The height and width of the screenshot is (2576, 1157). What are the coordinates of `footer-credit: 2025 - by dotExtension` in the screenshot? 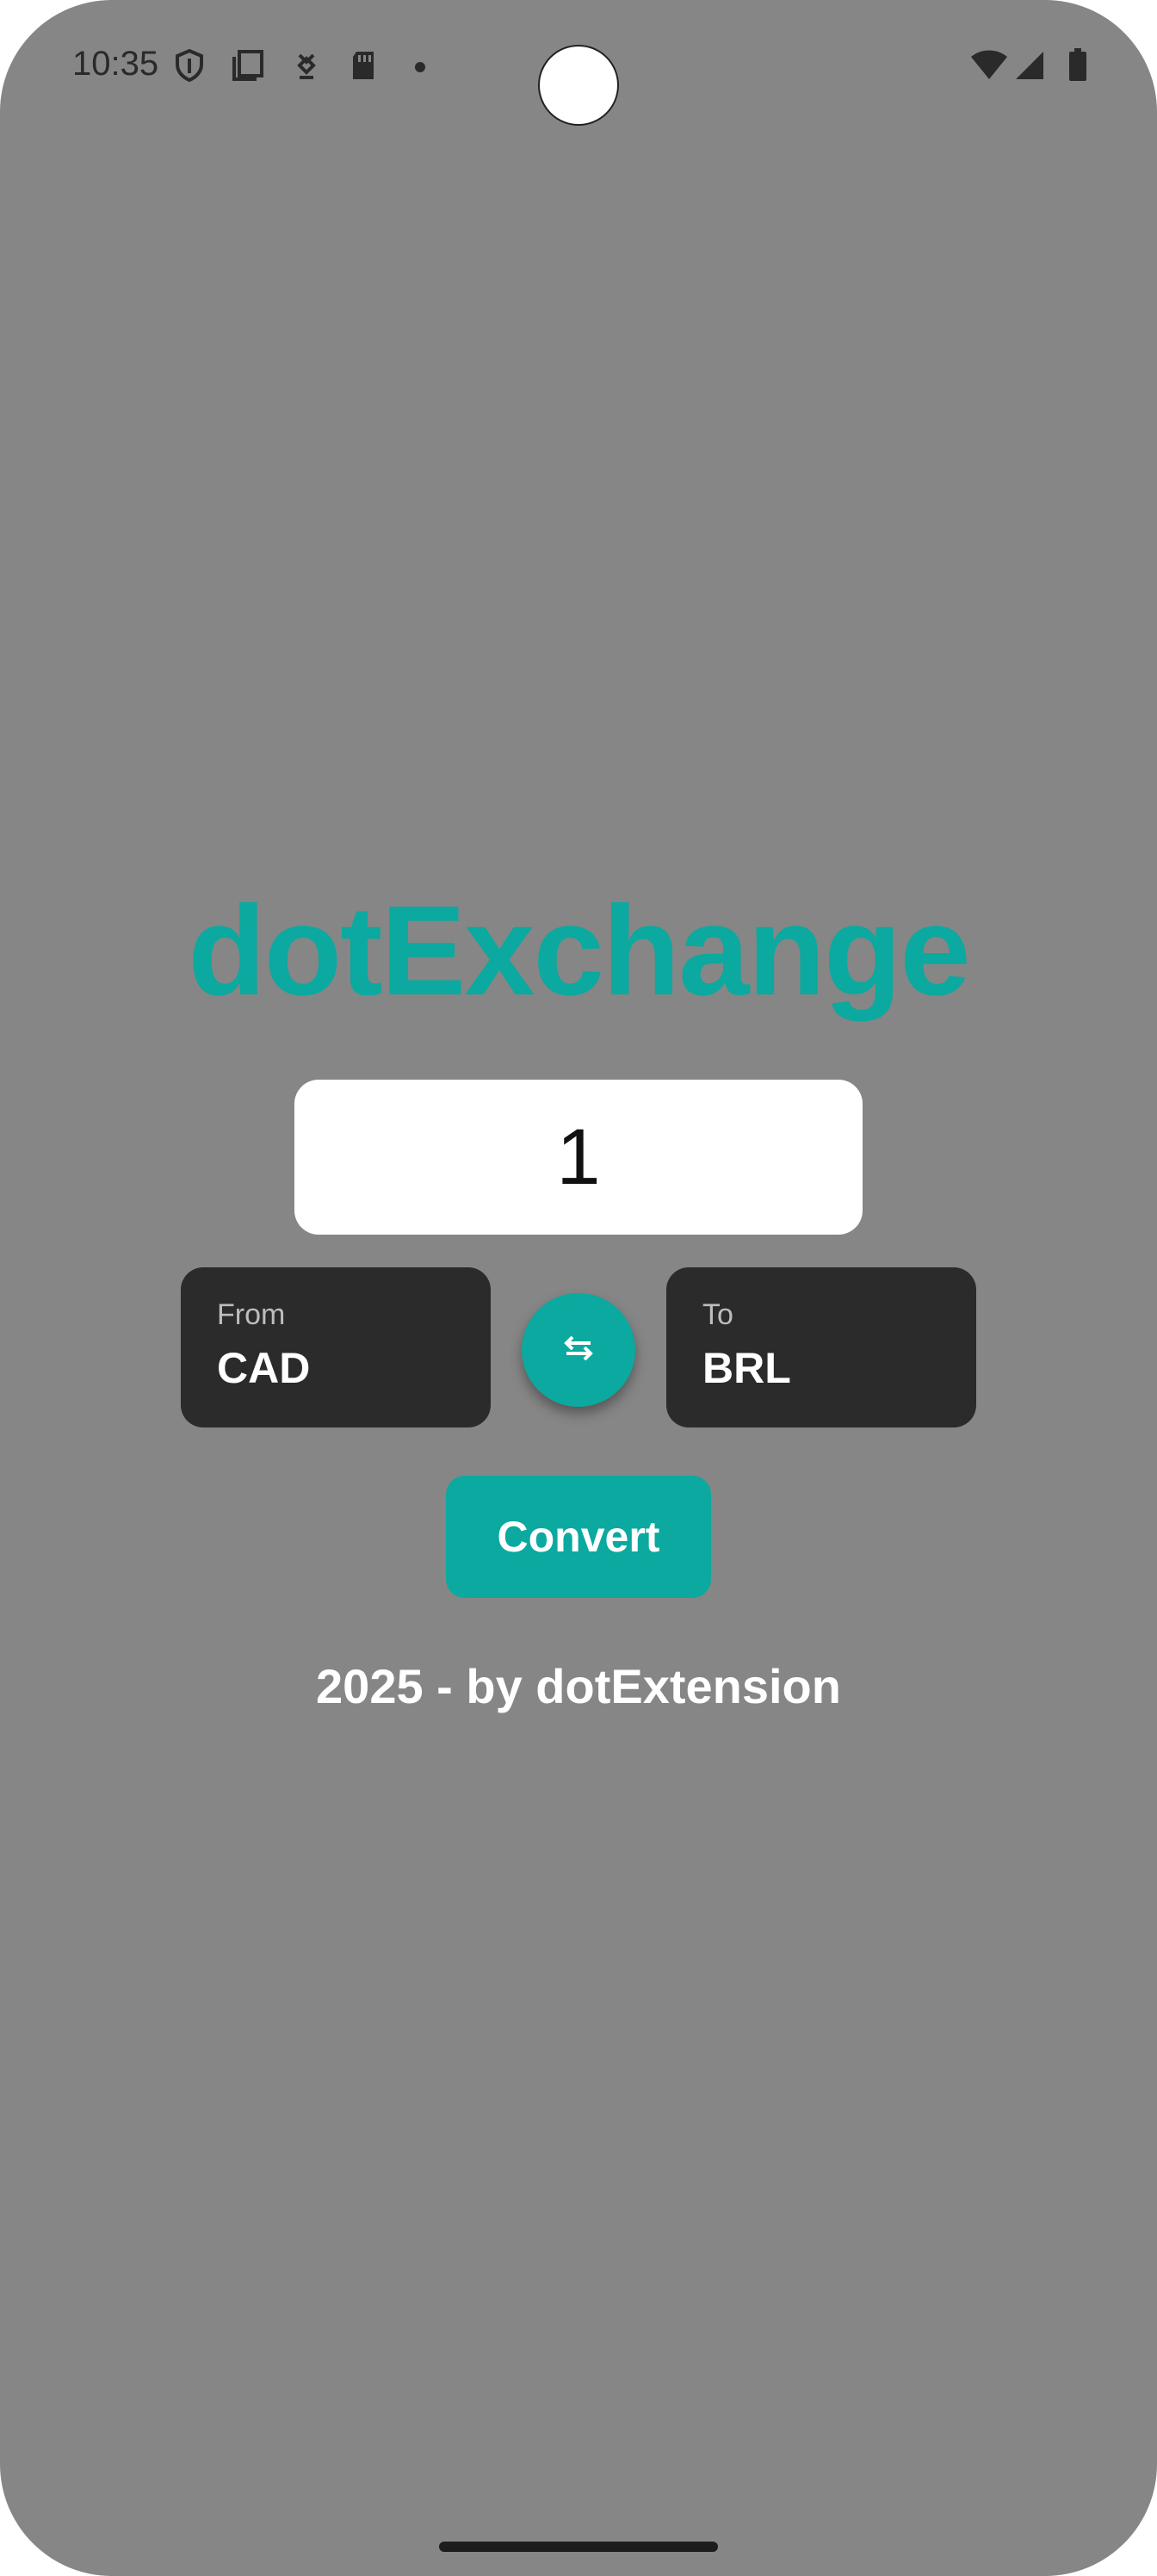 It's located at (579, 1686).